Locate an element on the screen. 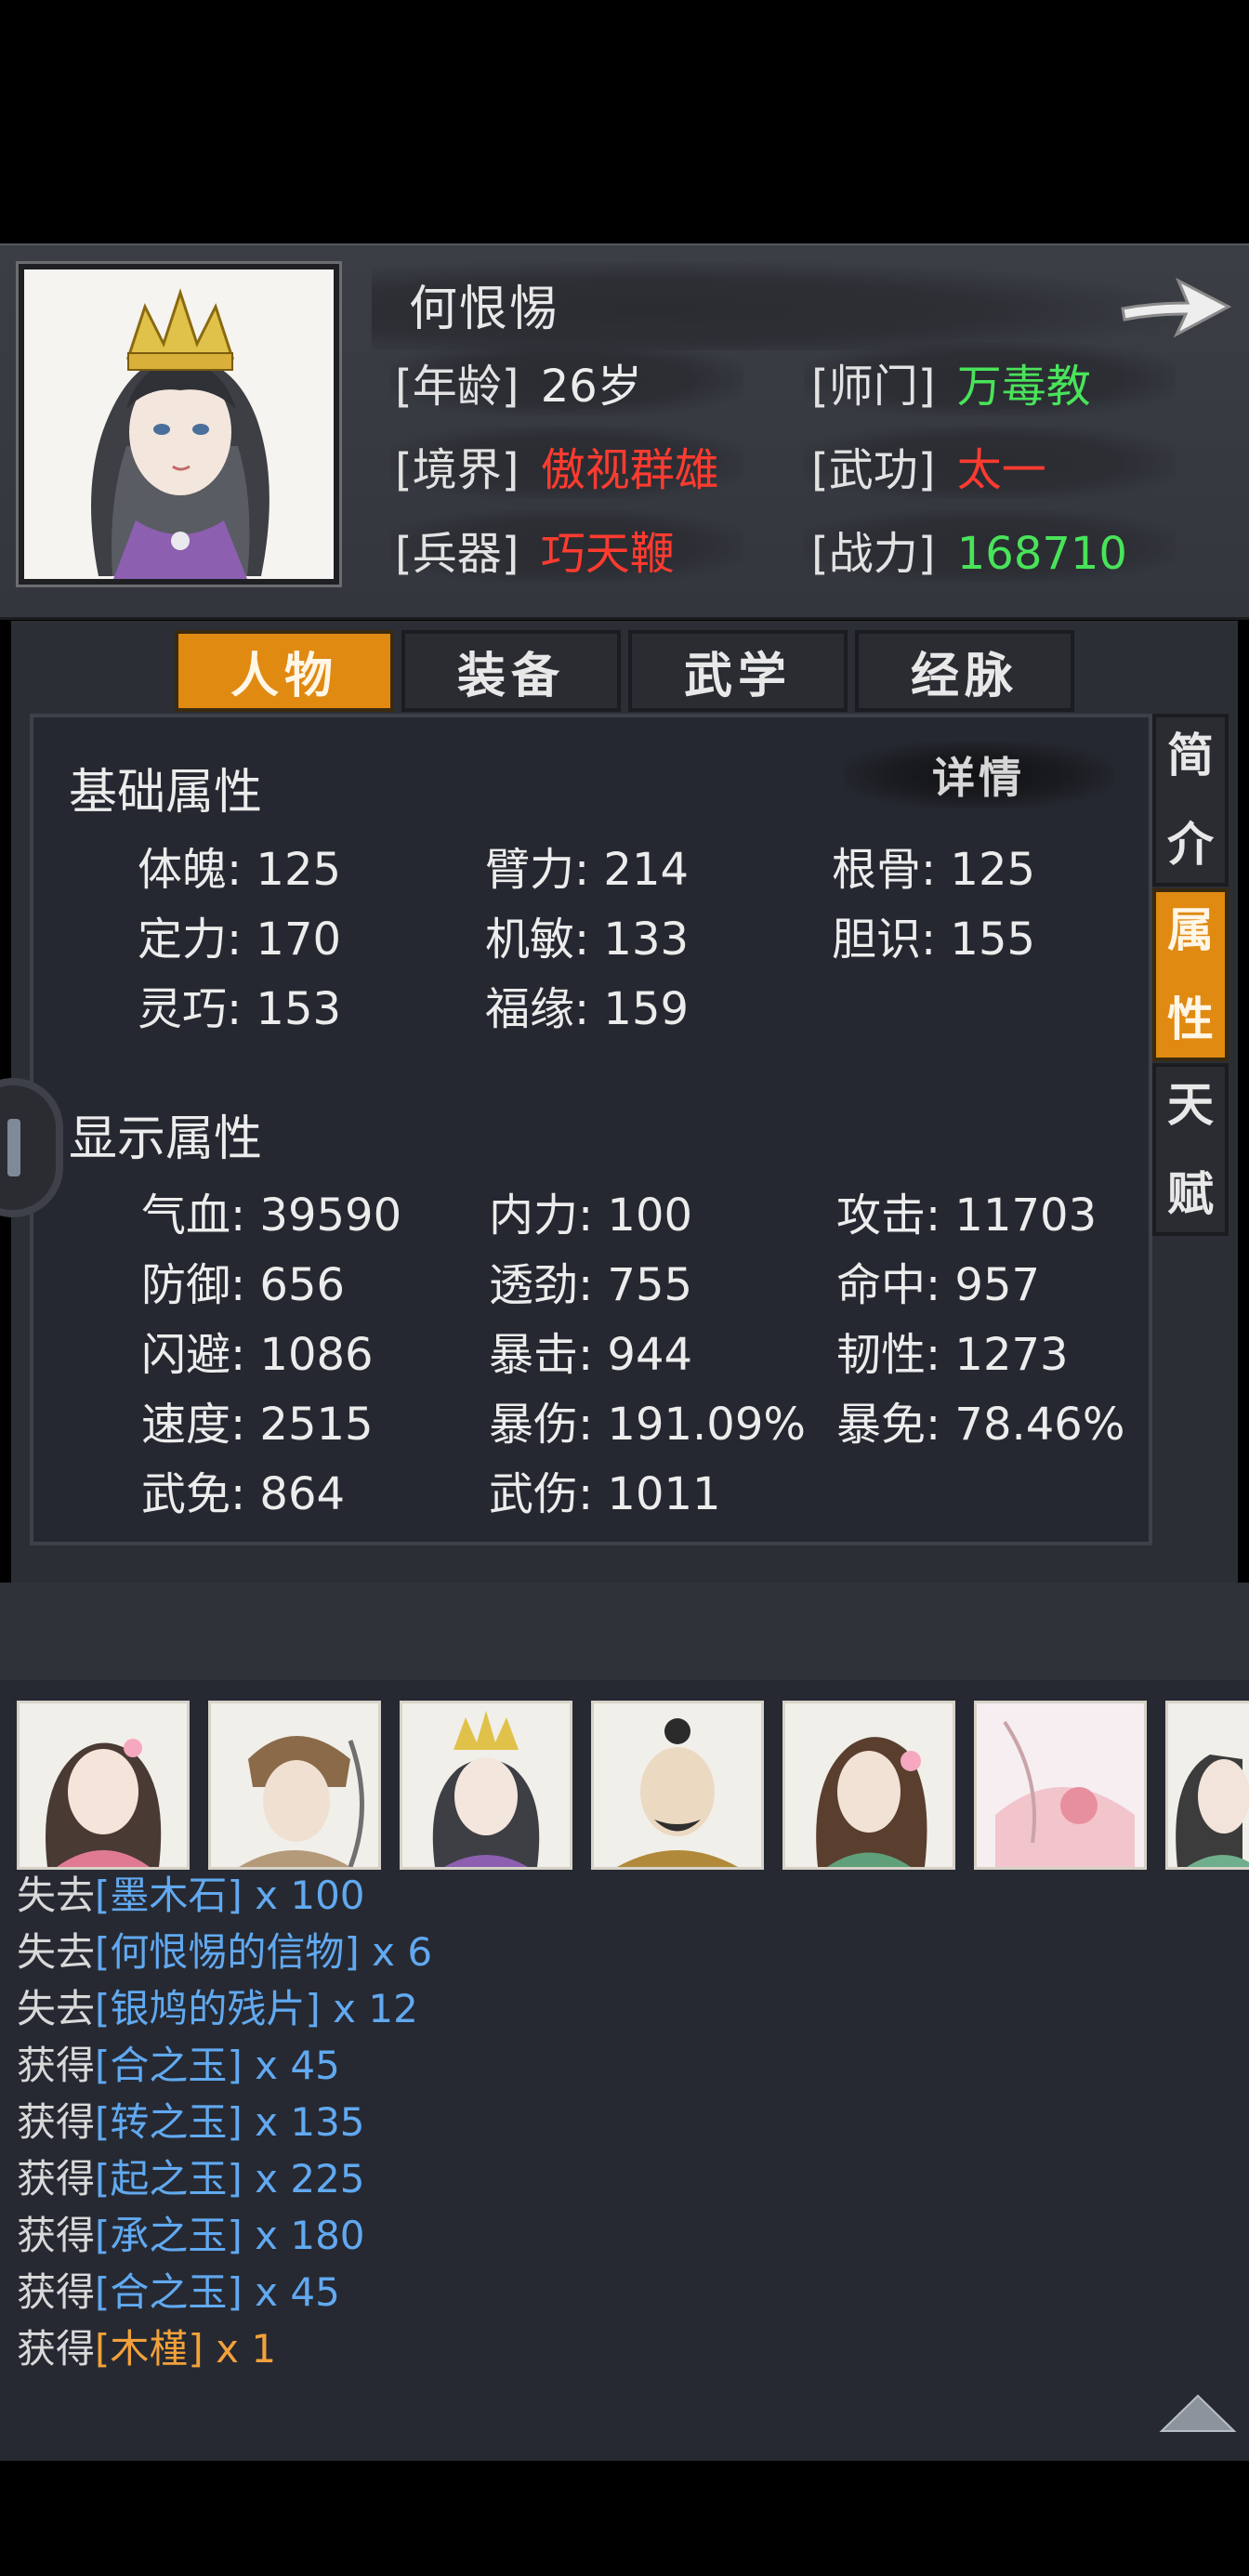 Image resolution: width=1249 pixels, height=2576 pixels. stat-display: 攻击: 11703 is located at coordinates (967, 1215).